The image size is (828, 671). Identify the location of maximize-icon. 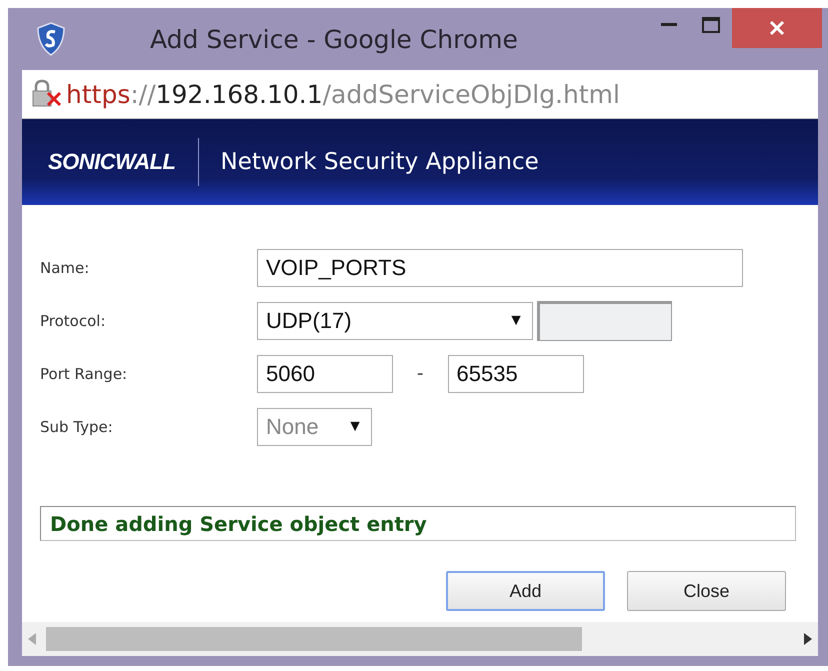
(711, 25).